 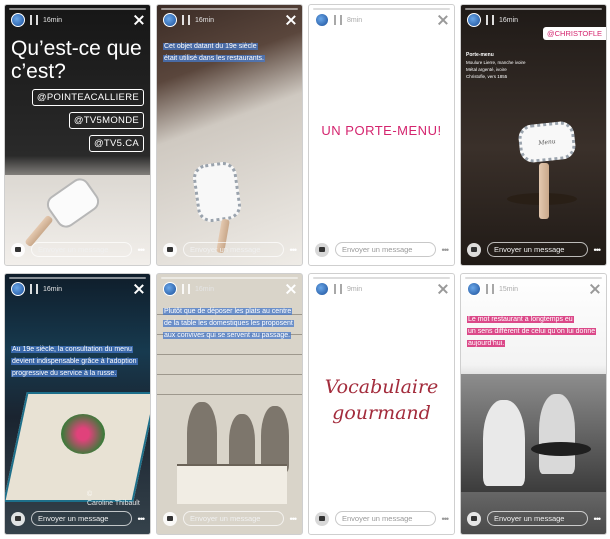 What do you see at coordinates (486, 343) in the screenshot?
I see `caption-line: aujourd’hui.` at bounding box center [486, 343].